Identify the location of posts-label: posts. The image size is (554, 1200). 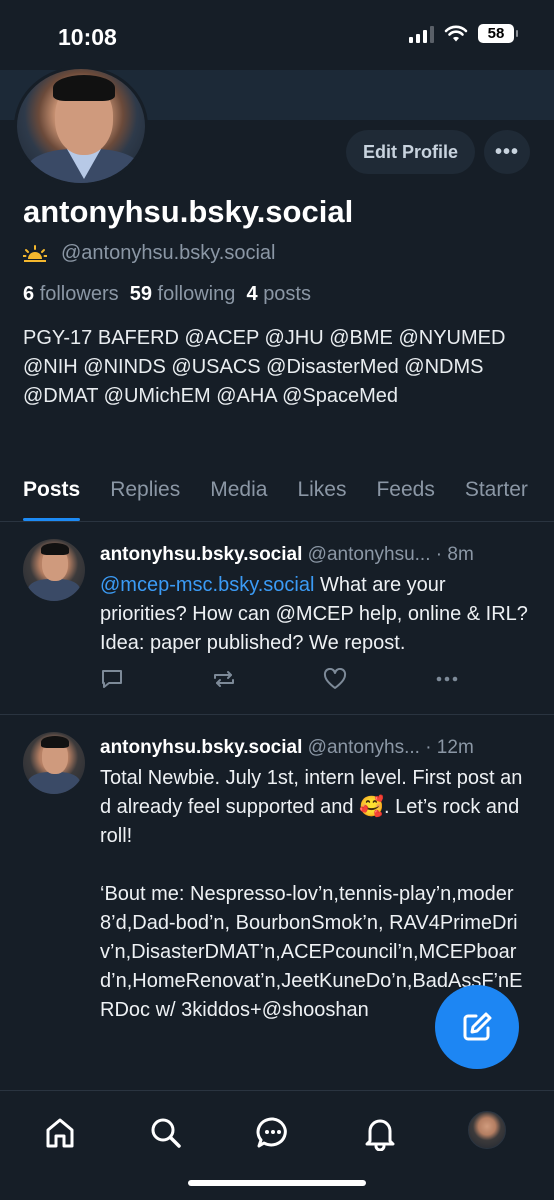
(287, 294).